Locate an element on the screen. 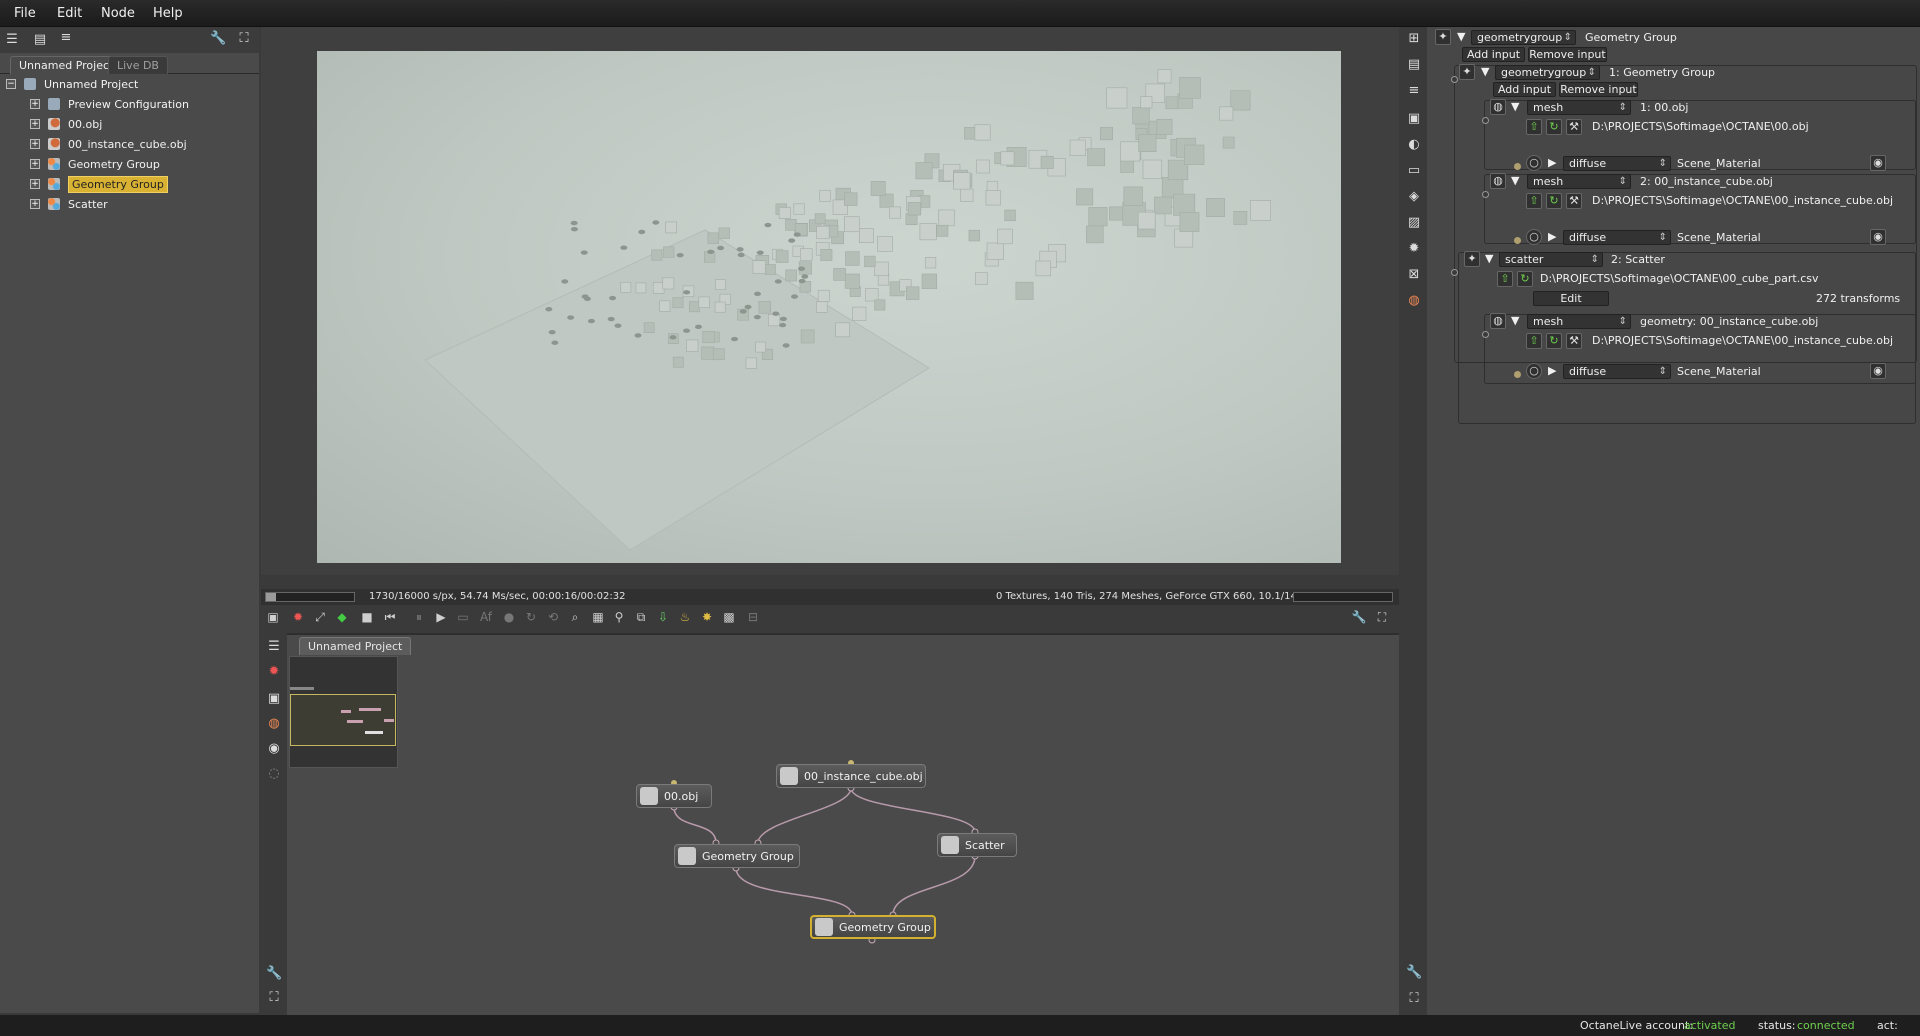  status-label: status: is located at coordinates (1777, 1025).